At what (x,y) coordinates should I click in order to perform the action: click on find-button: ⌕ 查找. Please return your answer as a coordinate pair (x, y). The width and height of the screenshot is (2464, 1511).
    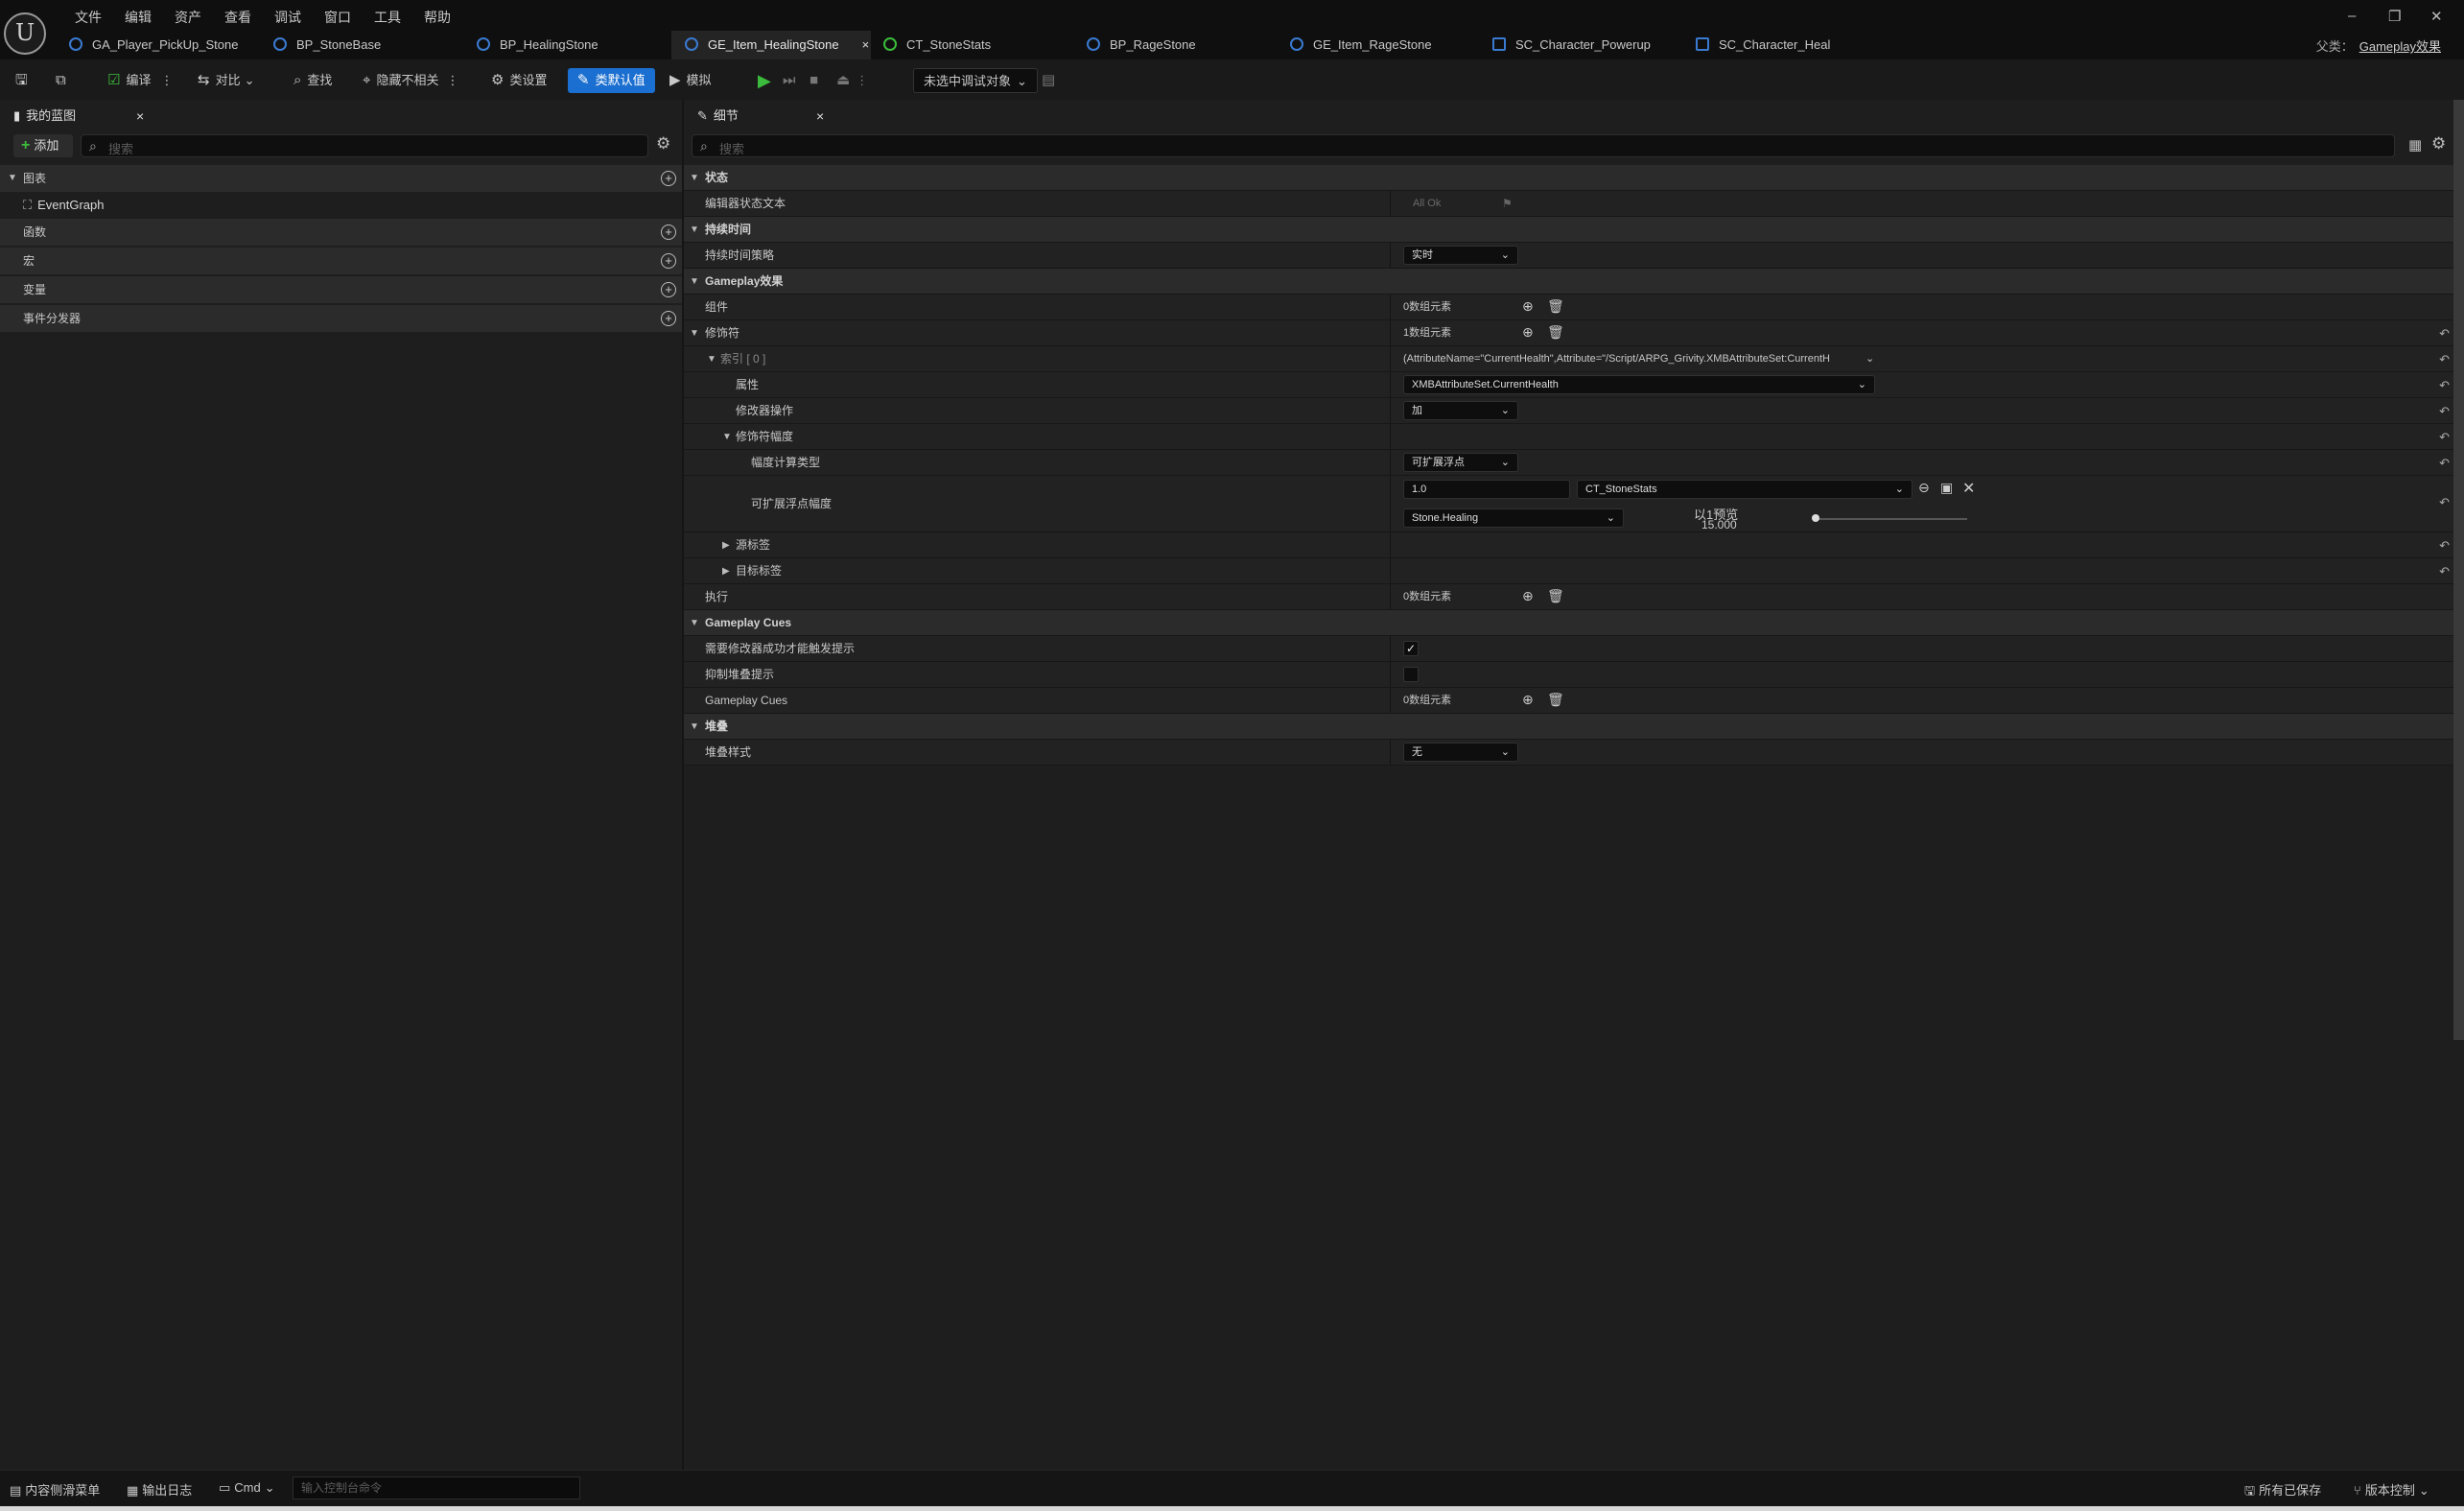
    Looking at the image, I should click on (312, 80).